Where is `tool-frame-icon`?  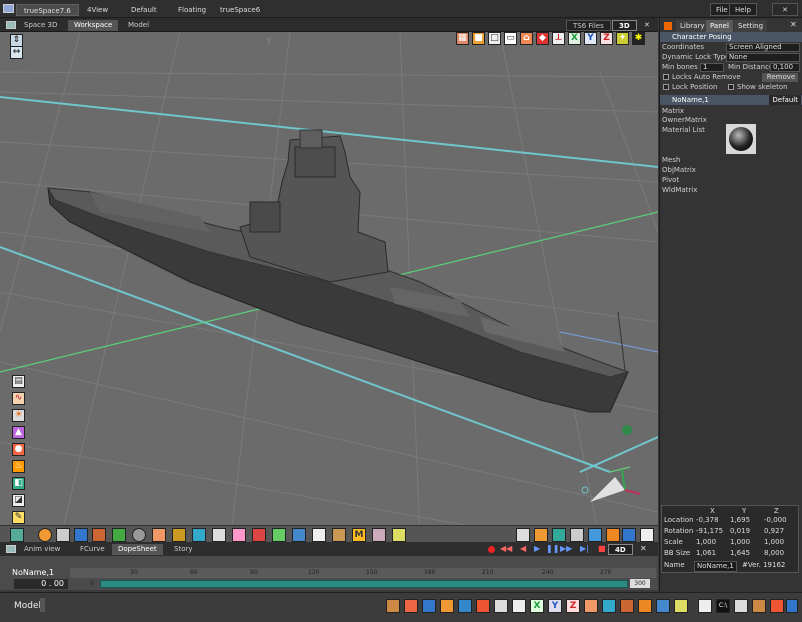 tool-frame-icon is located at coordinates (501, 606).